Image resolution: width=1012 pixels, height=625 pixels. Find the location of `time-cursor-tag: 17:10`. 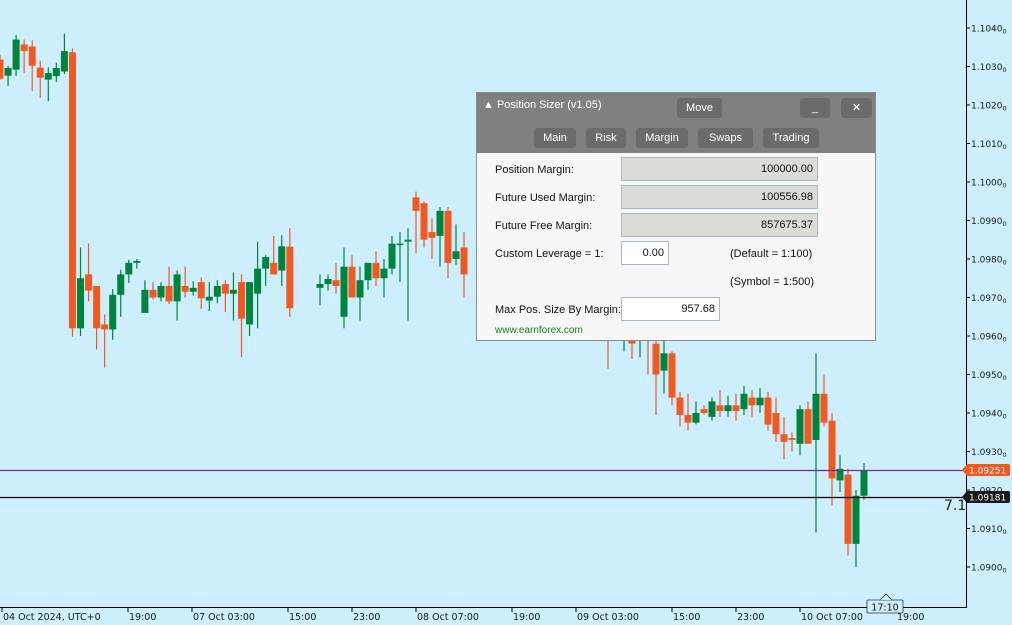

time-cursor-tag: 17:10 is located at coordinates (885, 603).